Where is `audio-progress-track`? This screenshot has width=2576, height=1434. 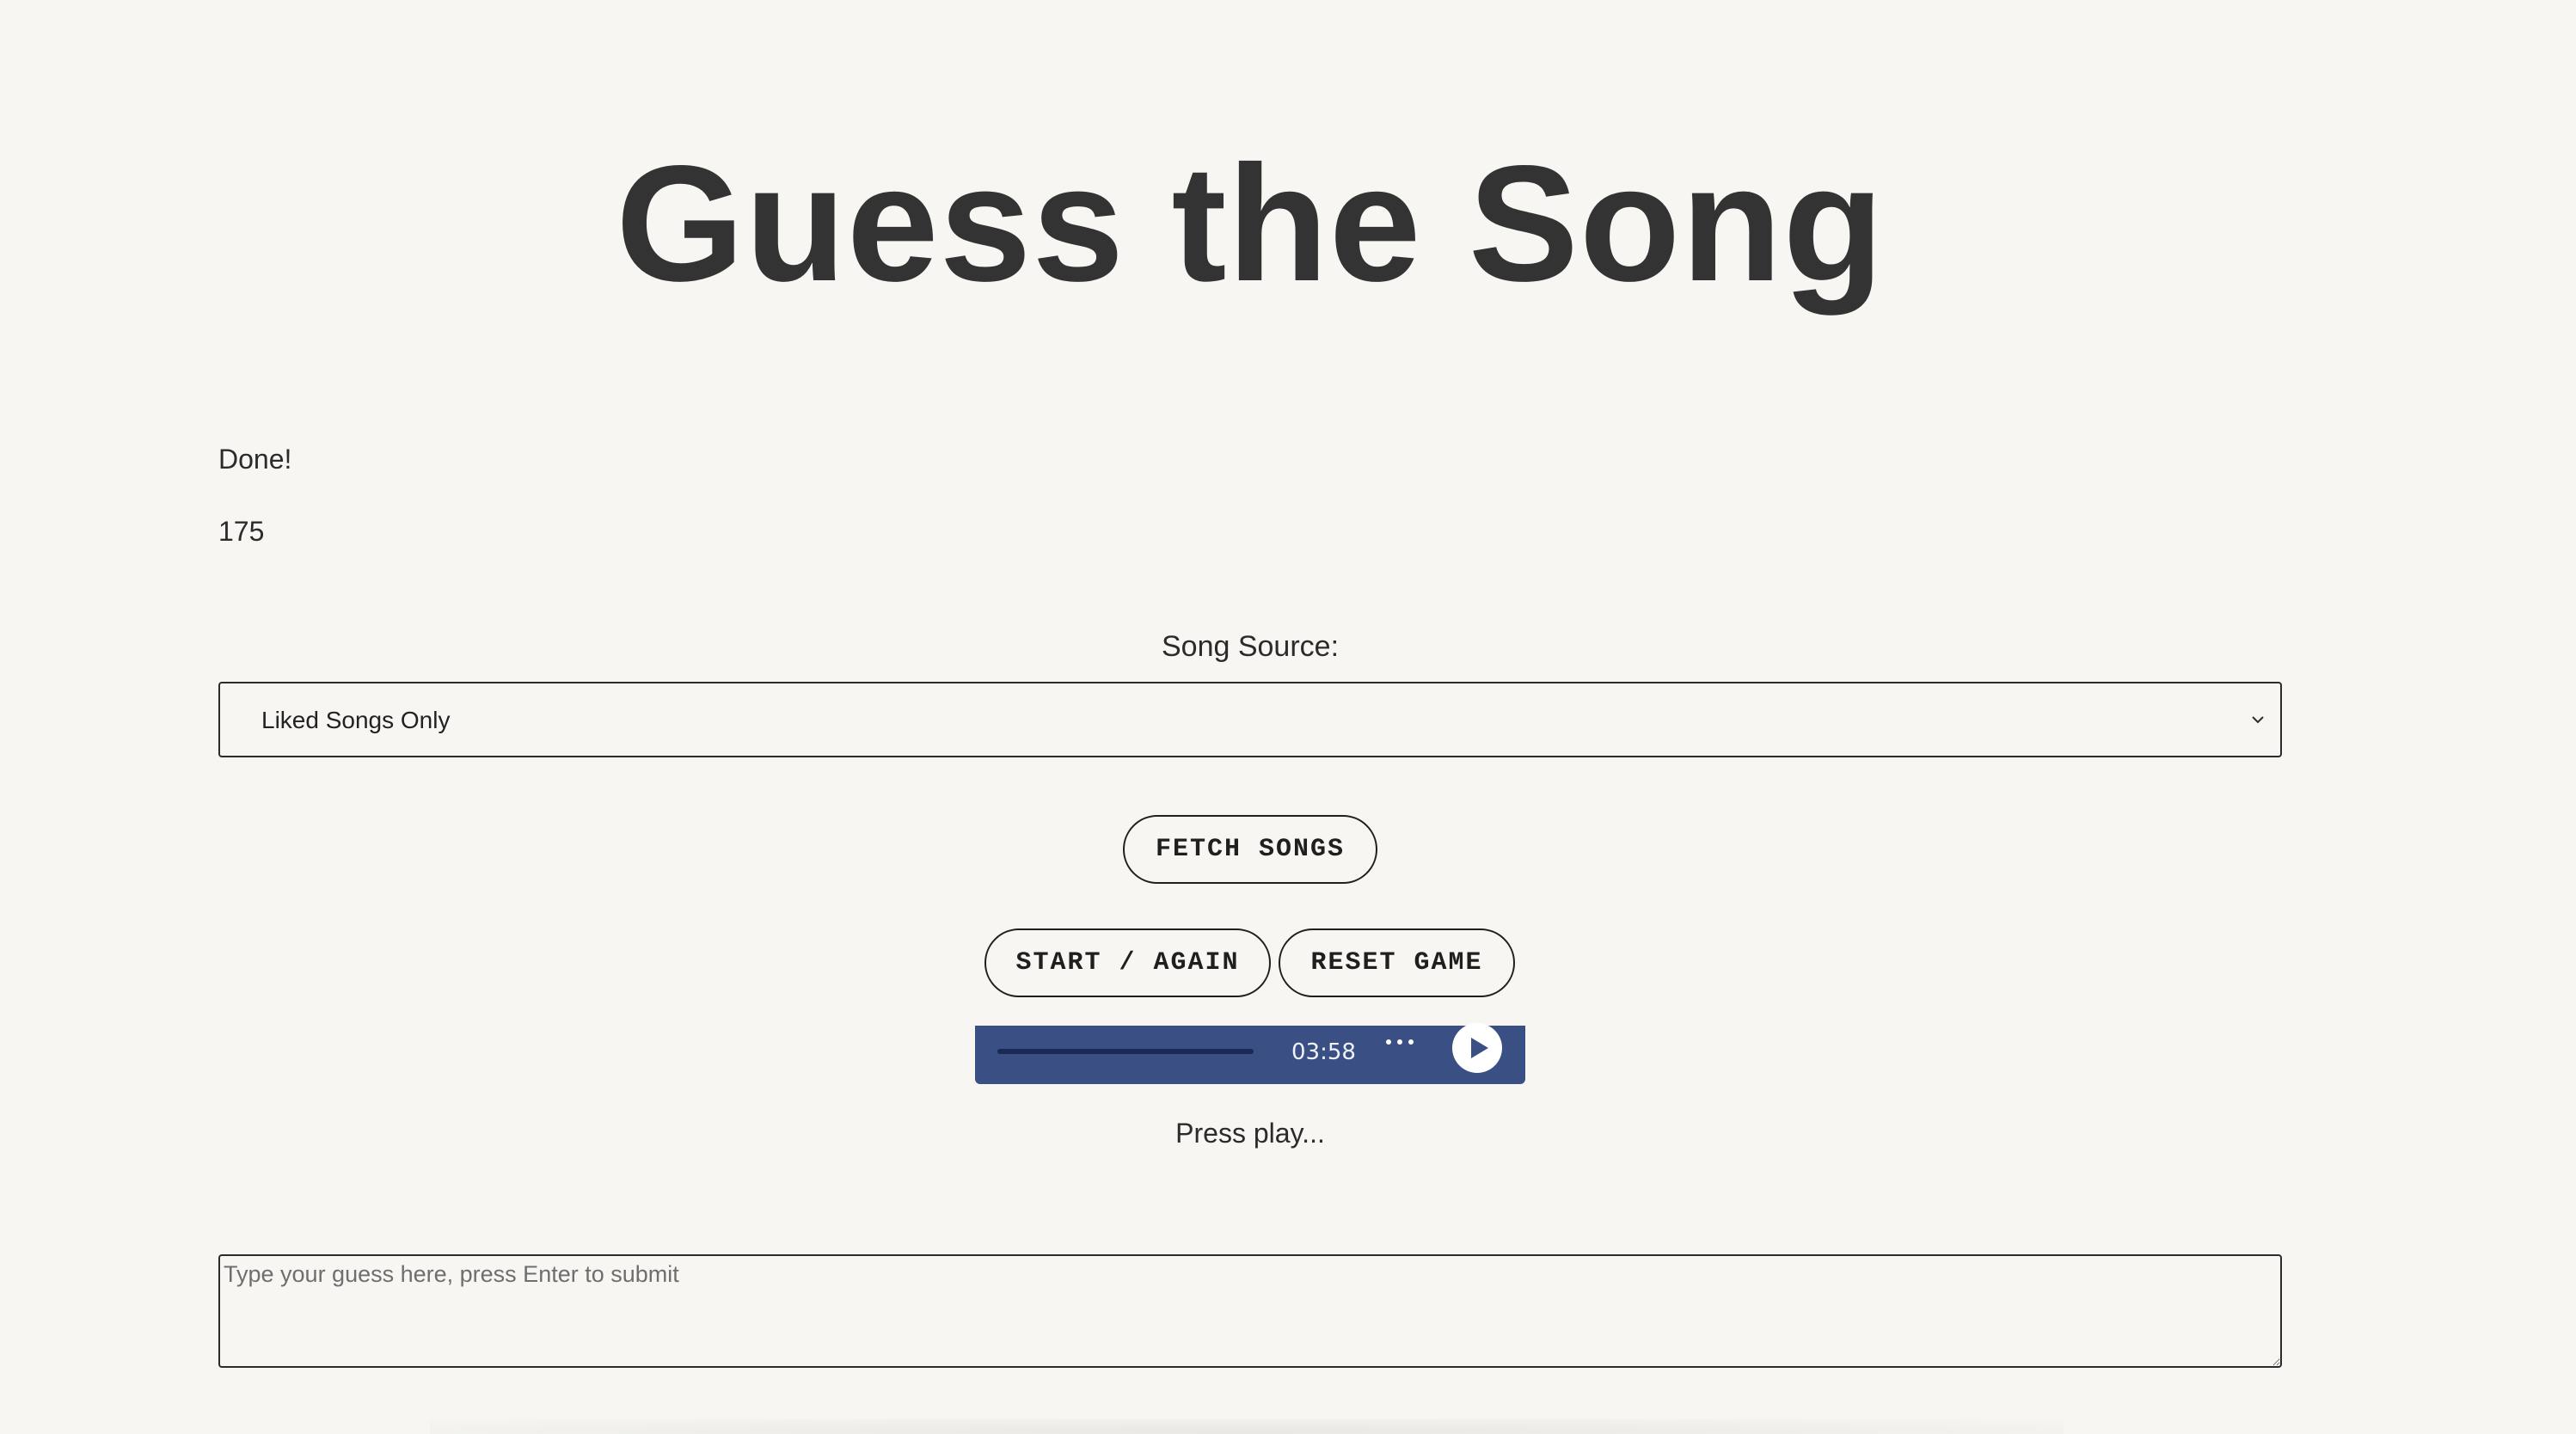 audio-progress-track is located at coordinates (1125, 1051).